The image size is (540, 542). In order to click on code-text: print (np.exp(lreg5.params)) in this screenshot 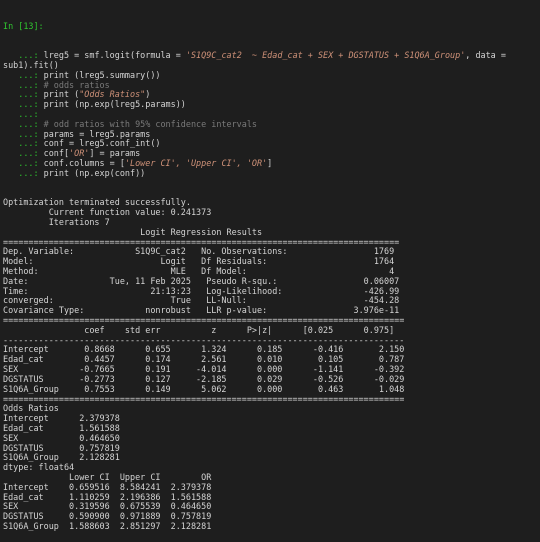, I will do `click(114, 104)`.